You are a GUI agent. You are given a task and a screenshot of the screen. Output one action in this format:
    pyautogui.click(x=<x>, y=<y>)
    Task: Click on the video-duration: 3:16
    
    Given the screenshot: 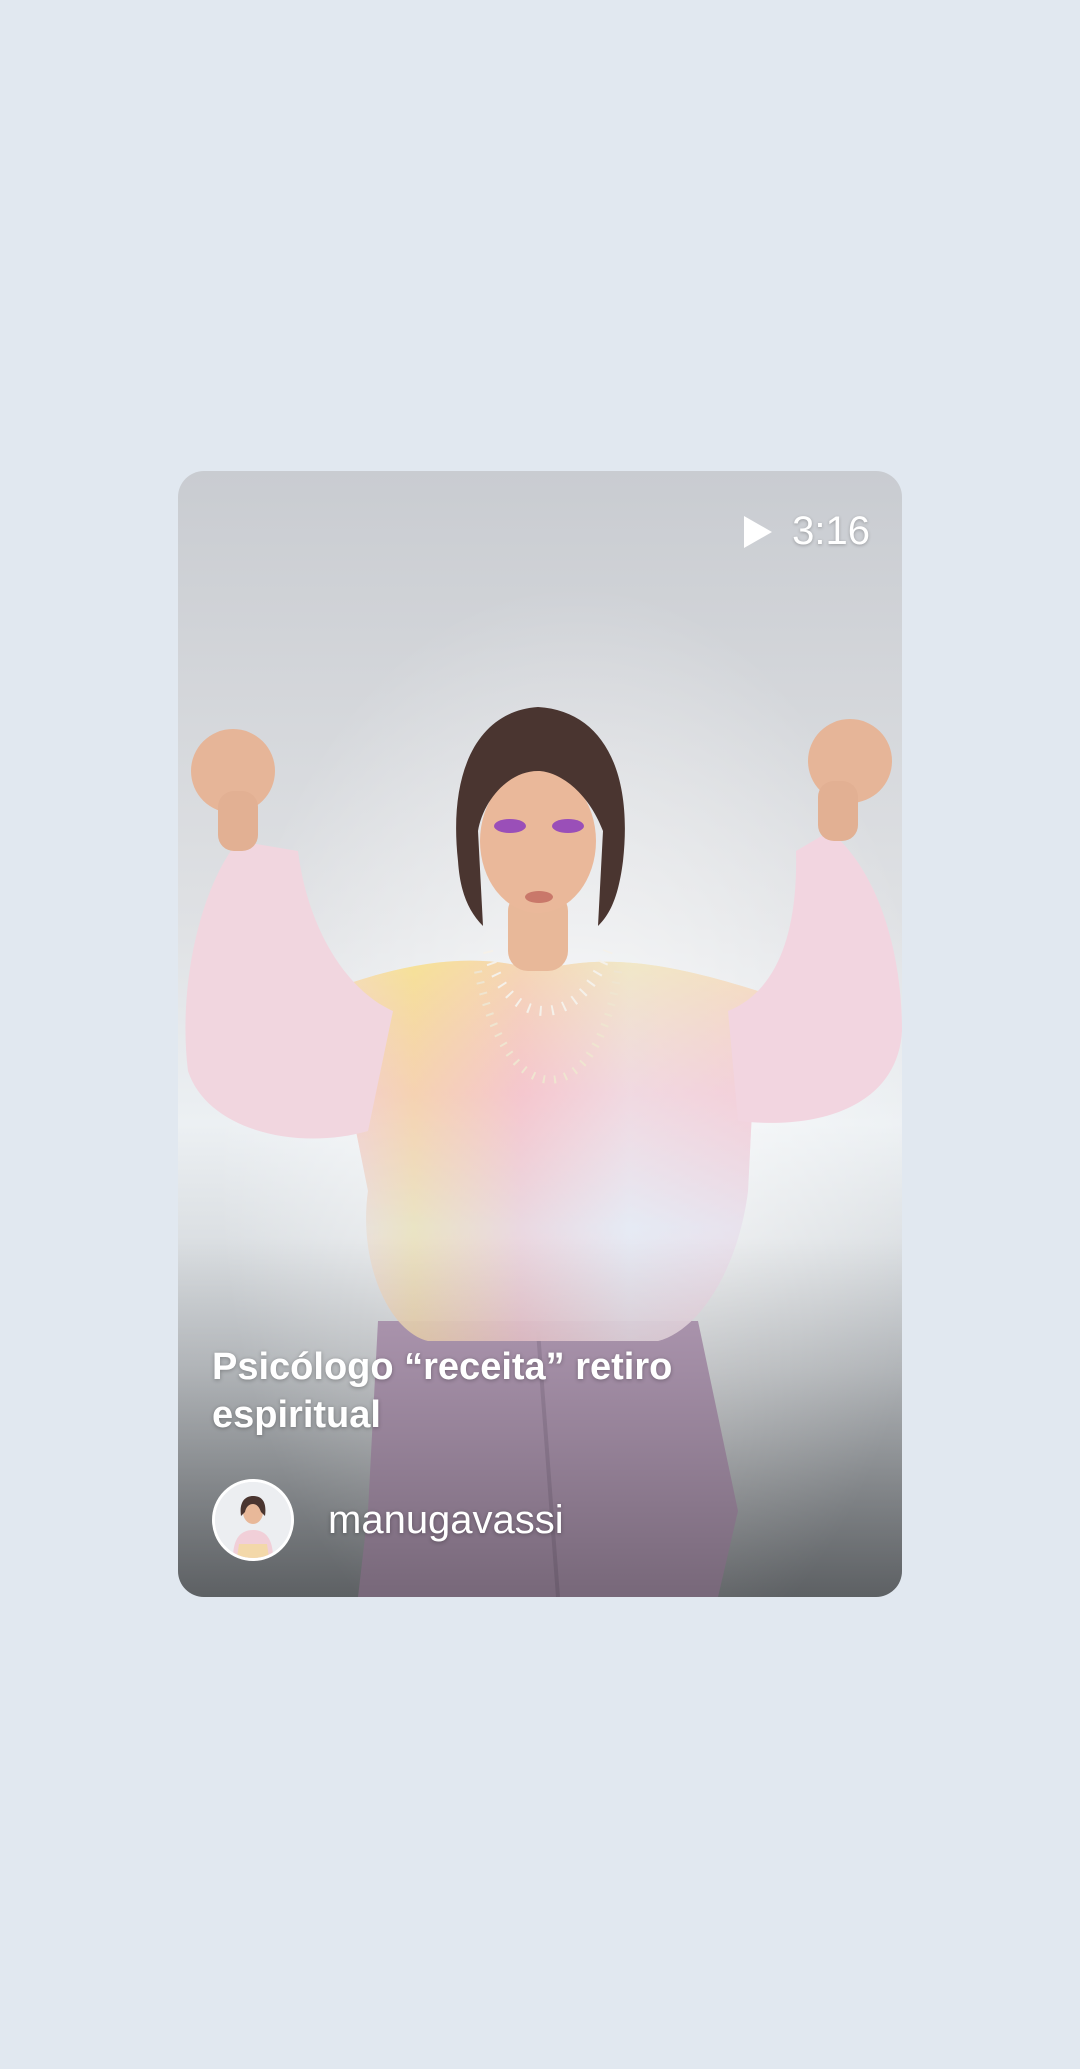 What is the action you would take?
    pyautogui.click(x=807, y=531)
    